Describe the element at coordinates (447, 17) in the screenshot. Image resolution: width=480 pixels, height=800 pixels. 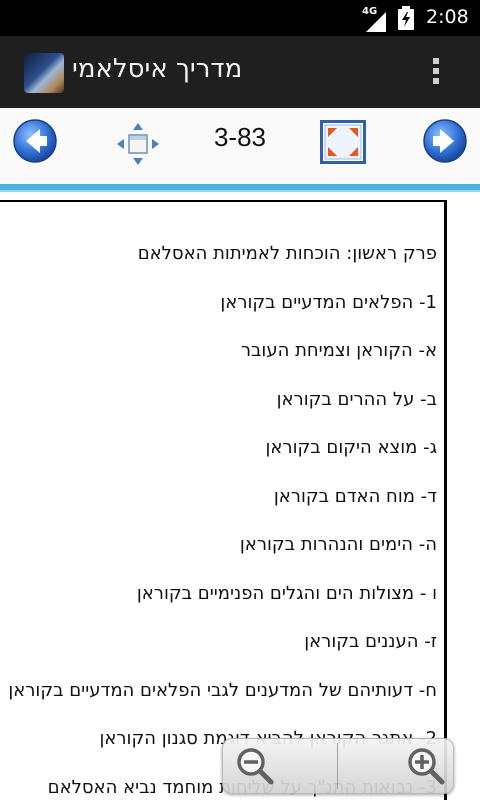
I see `clock: 2:08` at that location.